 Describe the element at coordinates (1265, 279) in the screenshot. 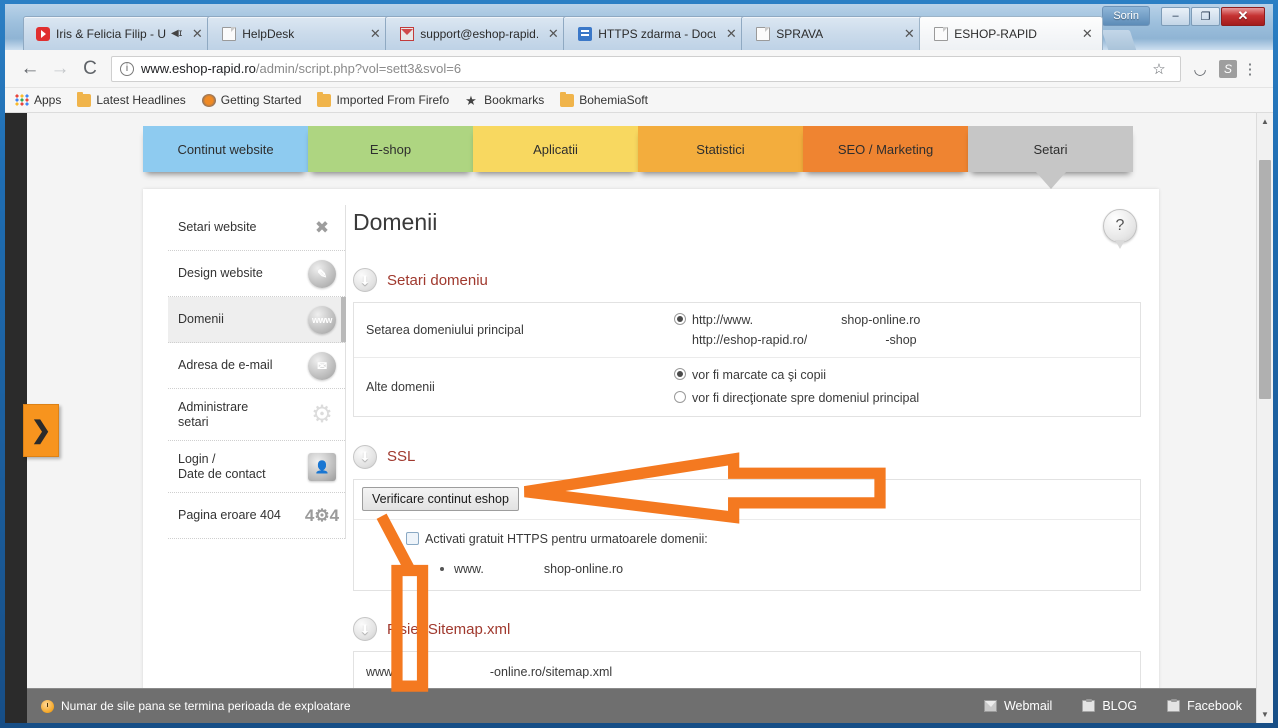

I see `scrollbar-thumb` at that location.